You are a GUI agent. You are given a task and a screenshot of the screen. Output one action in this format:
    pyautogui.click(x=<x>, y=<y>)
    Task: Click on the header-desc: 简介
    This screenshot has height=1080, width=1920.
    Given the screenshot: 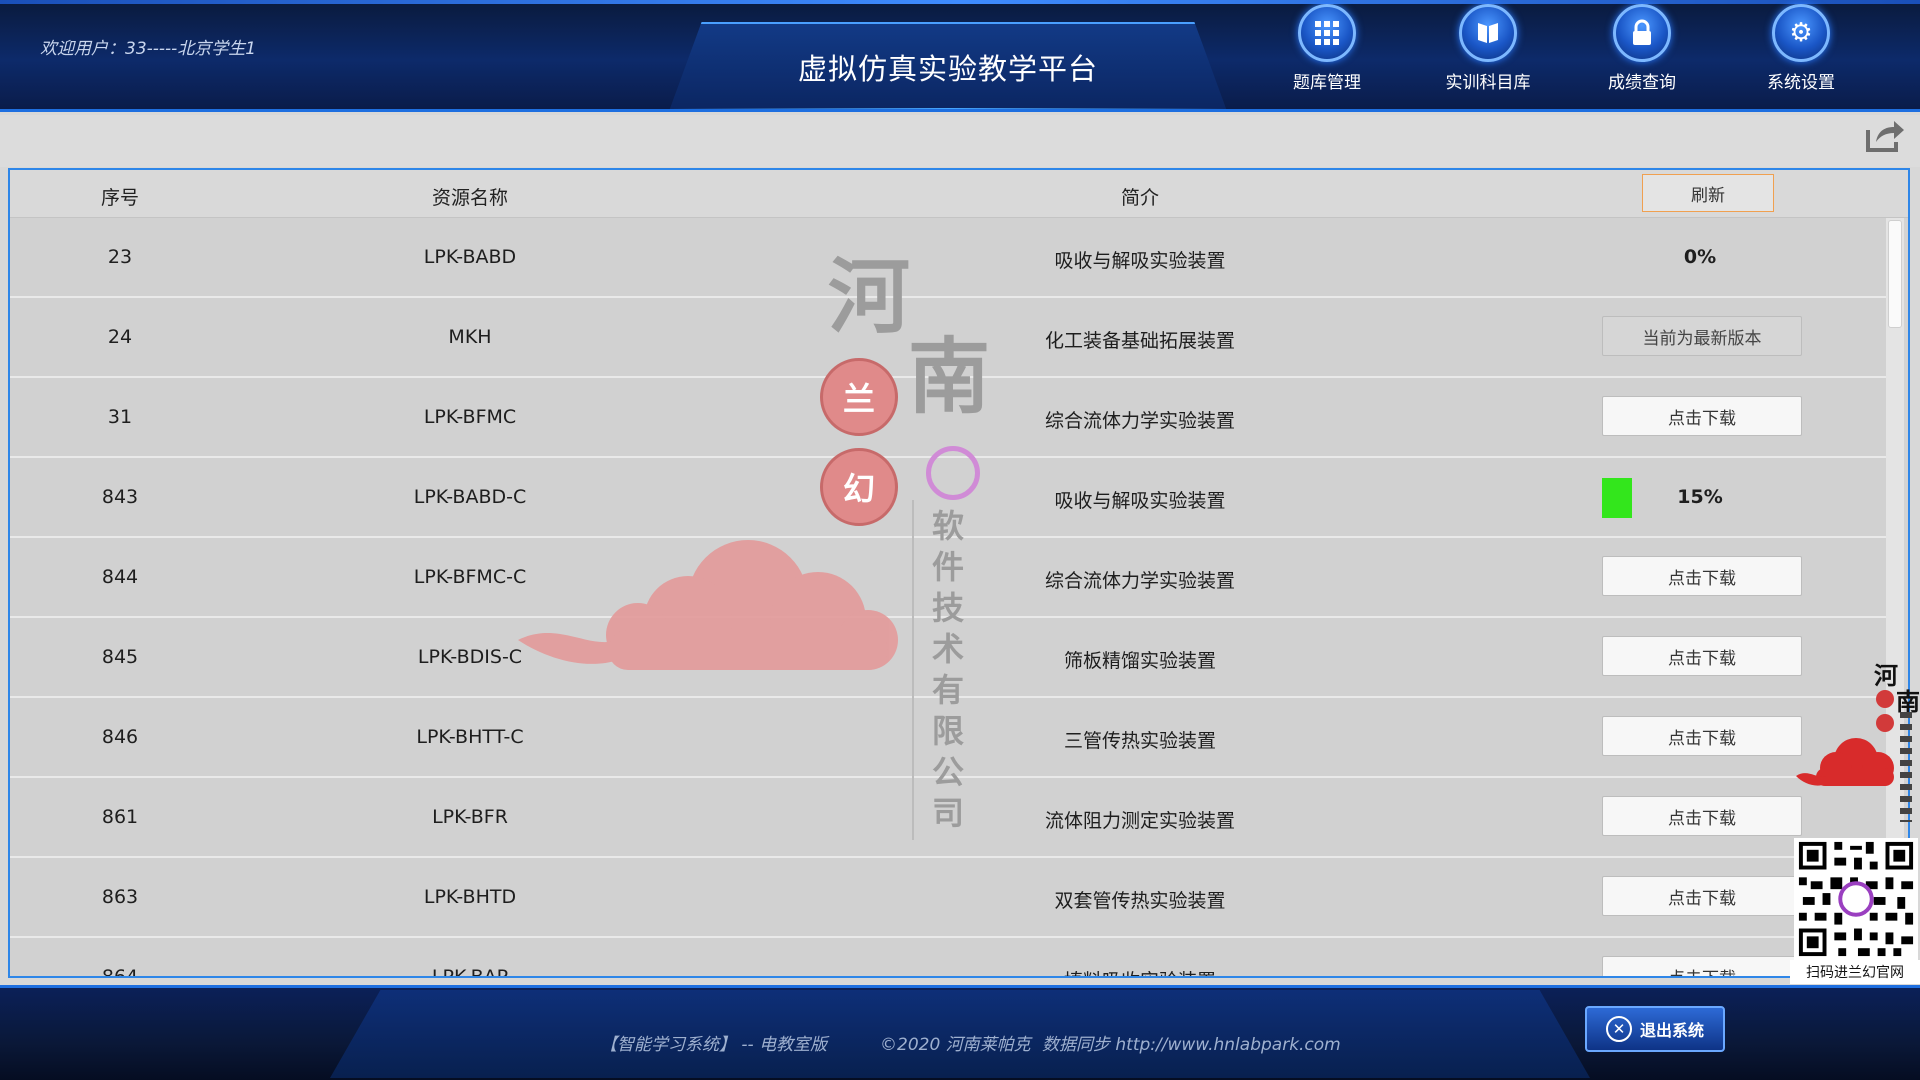 What is the action you would take?
    pyautogui.click(x=1139, y=198)
    